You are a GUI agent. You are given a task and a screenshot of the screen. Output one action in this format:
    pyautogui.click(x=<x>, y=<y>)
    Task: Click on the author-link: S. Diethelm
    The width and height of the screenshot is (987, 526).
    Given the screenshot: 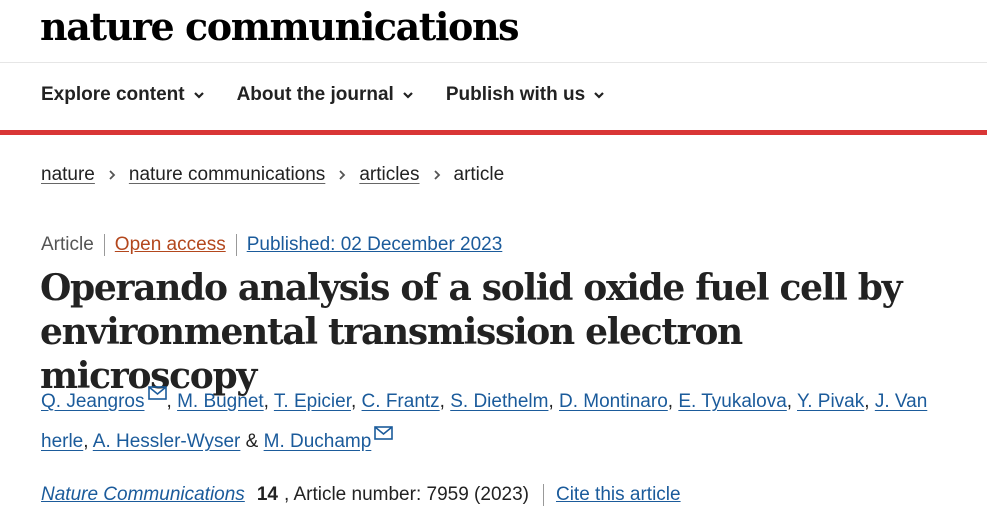 What is the action you would take?
    pyautogui.click(x=499, y=401)
    